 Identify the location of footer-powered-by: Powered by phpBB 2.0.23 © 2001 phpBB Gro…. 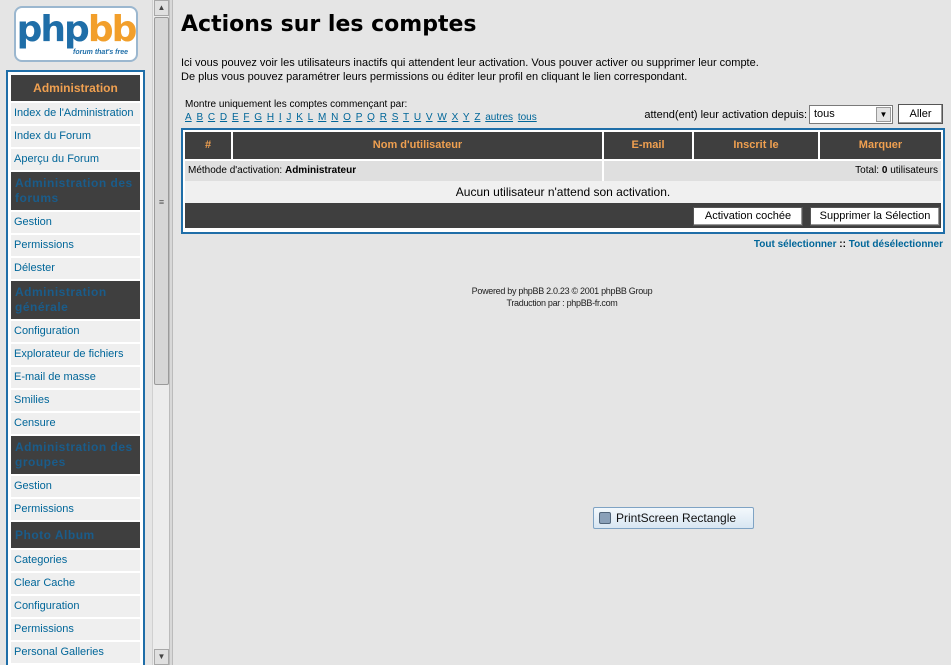
(562, 291).